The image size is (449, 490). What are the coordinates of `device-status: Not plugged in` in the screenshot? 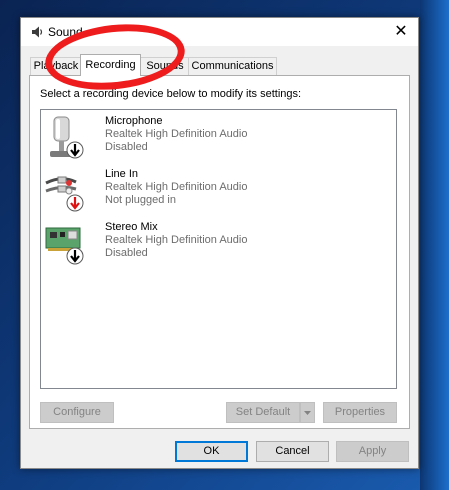 It's located at (140, 200).